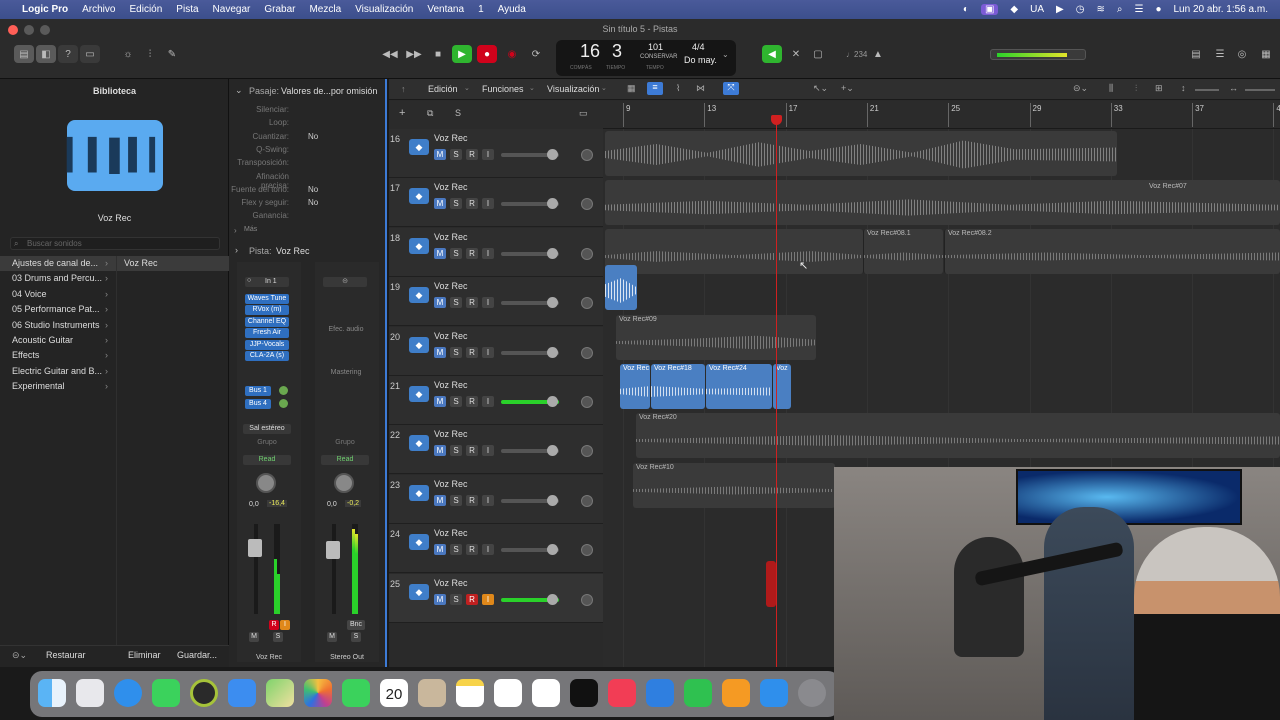  Describe the element at coordinates (68, 54) in the screenshot. I see `help-icon: ?` at that location.